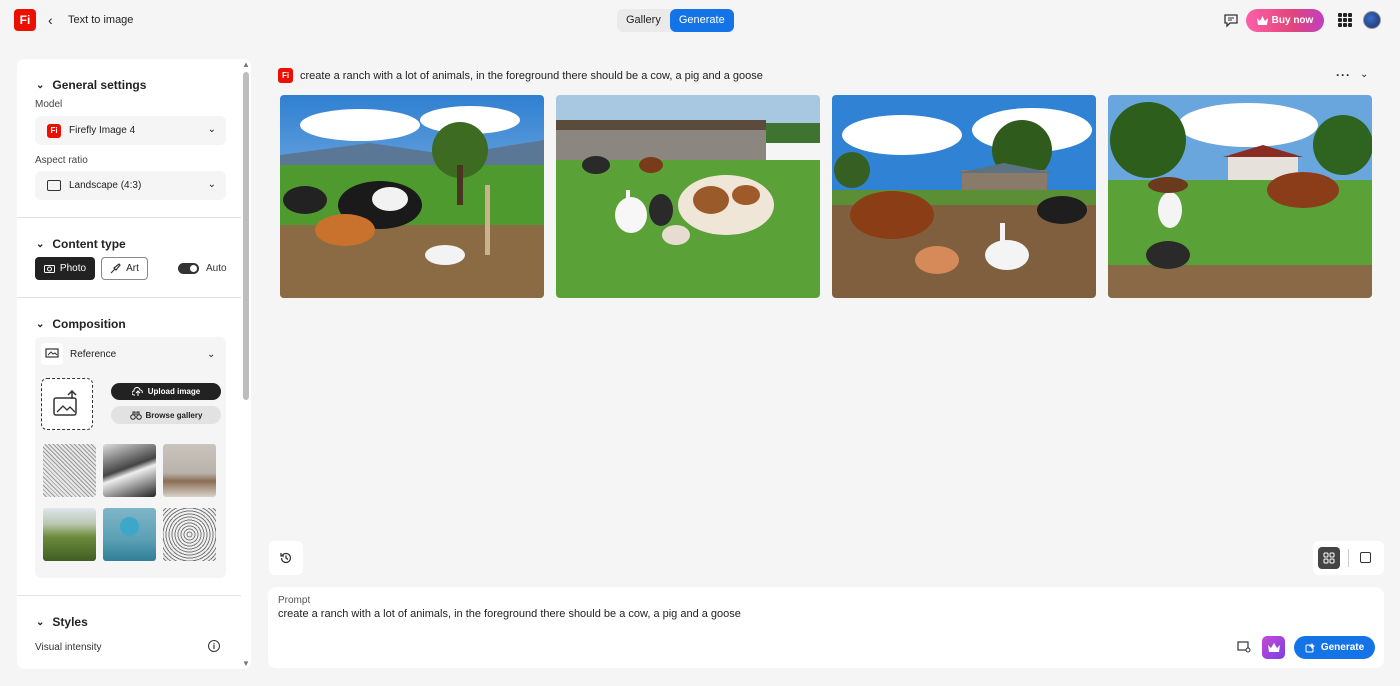 Image resolution: width=1400 pixels, height=686 pixels. What do you see at coordinates (93, 354) in the screenshot?
I see `reference-dropdown: Reference` at bounding box center [93, 354].